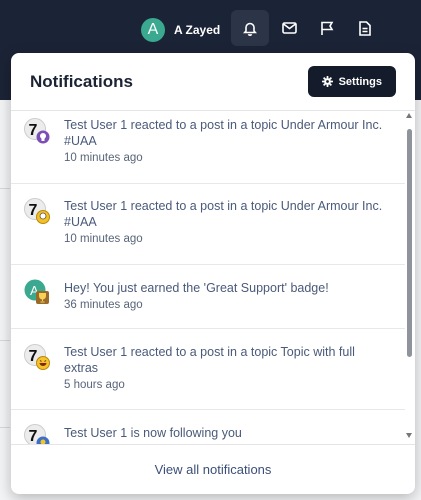 This screenshot has height=500, width=421. Describe the element at coordinates (103, 305) in the screenshot. I see `notification-time: 36 minutes ago` at that location.